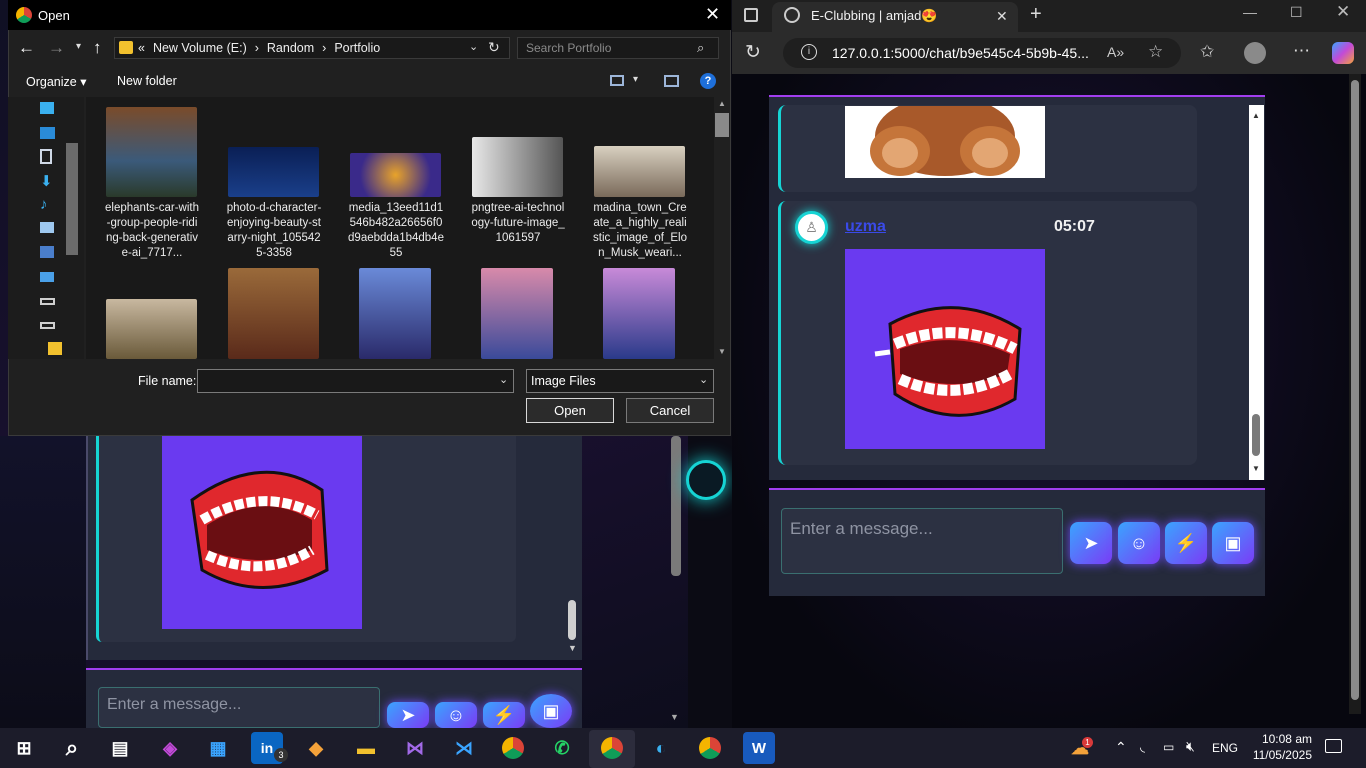 This screenshot has width=1366, height=768. I want to click on view-dropdown-icon: ▾, so click(635, 79).